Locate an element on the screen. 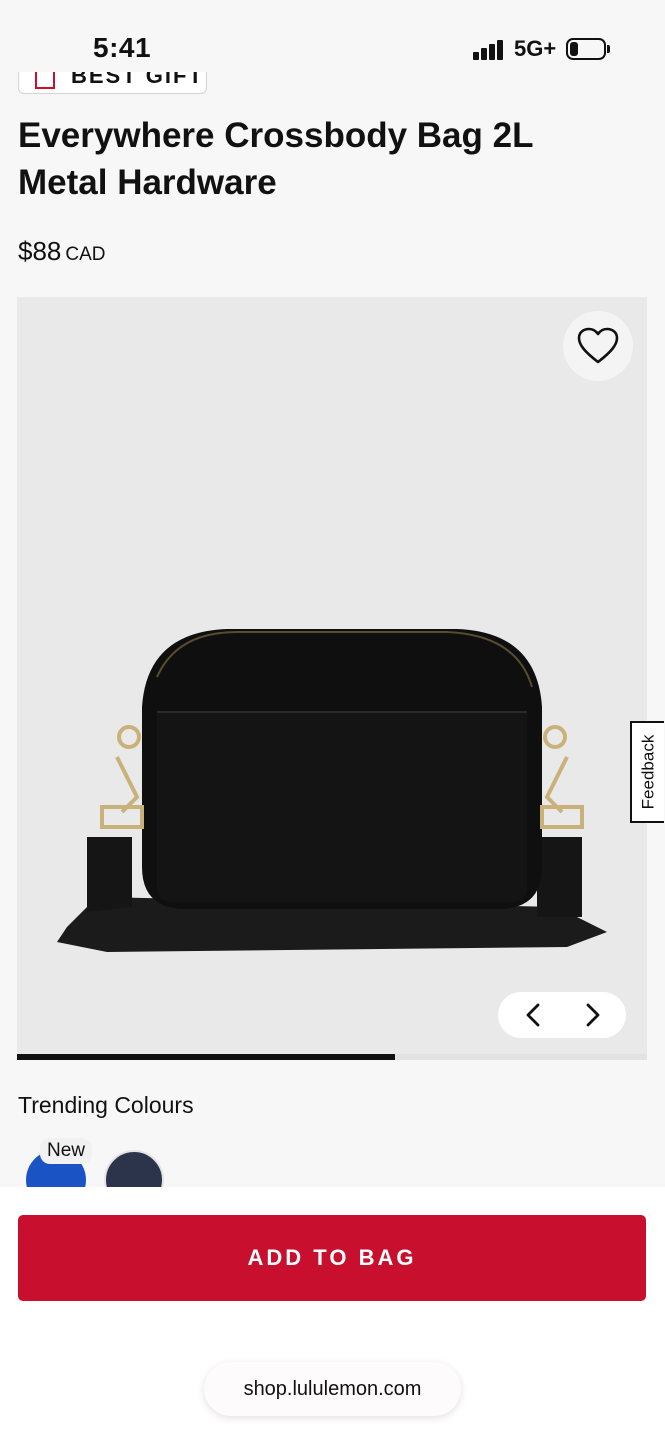  status-bar: 5:41 5G+ is located at coordinates (332, 36).